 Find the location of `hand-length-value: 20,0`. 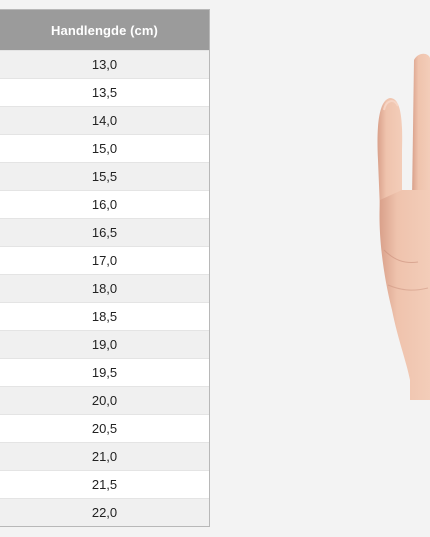

hand-length-value: 20,0 is located at coordinates (104, 400).